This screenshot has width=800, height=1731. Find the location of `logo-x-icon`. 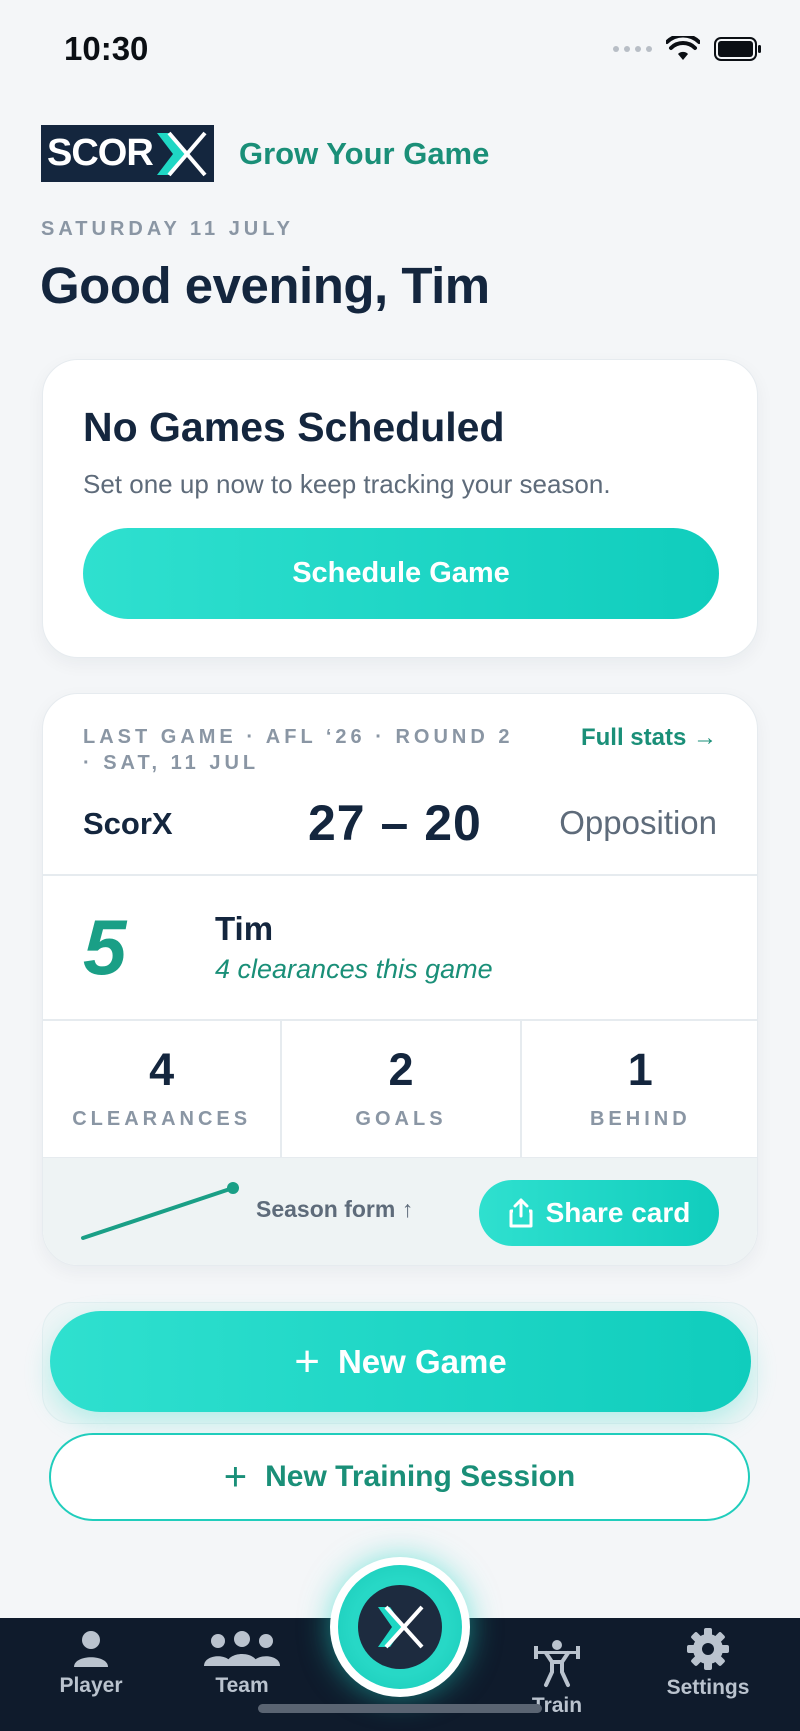

logo-x-icon is located at coordinates (181, 153).